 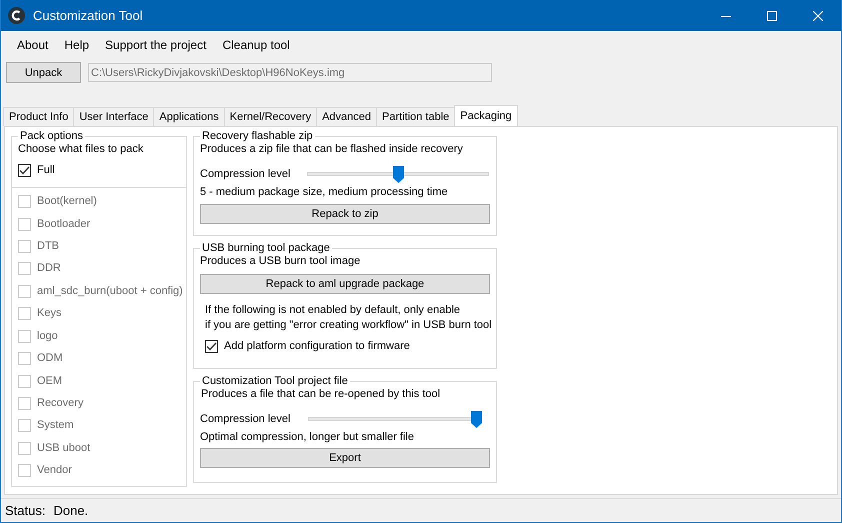 I want to click on checkbox-label: logo, so click(x=47, y=336).